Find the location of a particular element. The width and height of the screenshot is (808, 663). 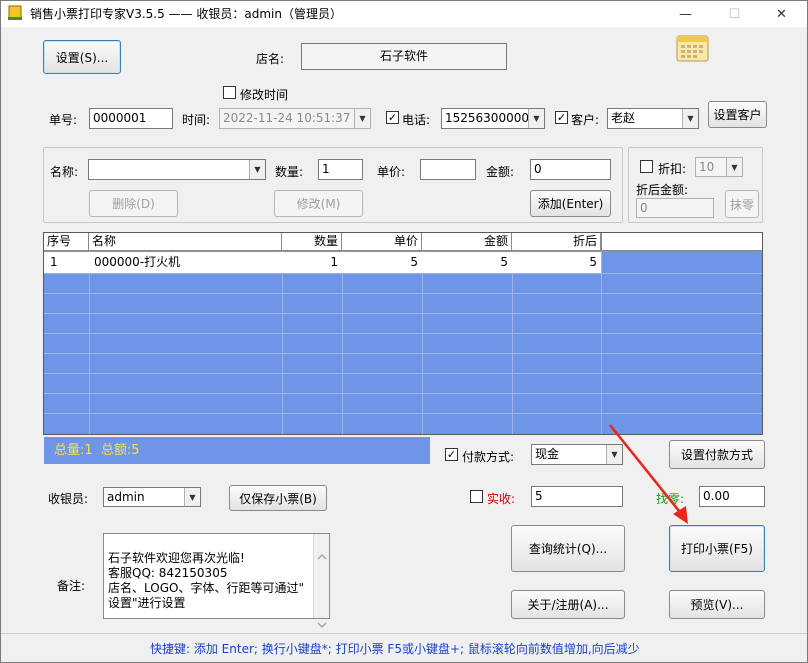

time-label: 时间: is located at coordinates (196, 120).